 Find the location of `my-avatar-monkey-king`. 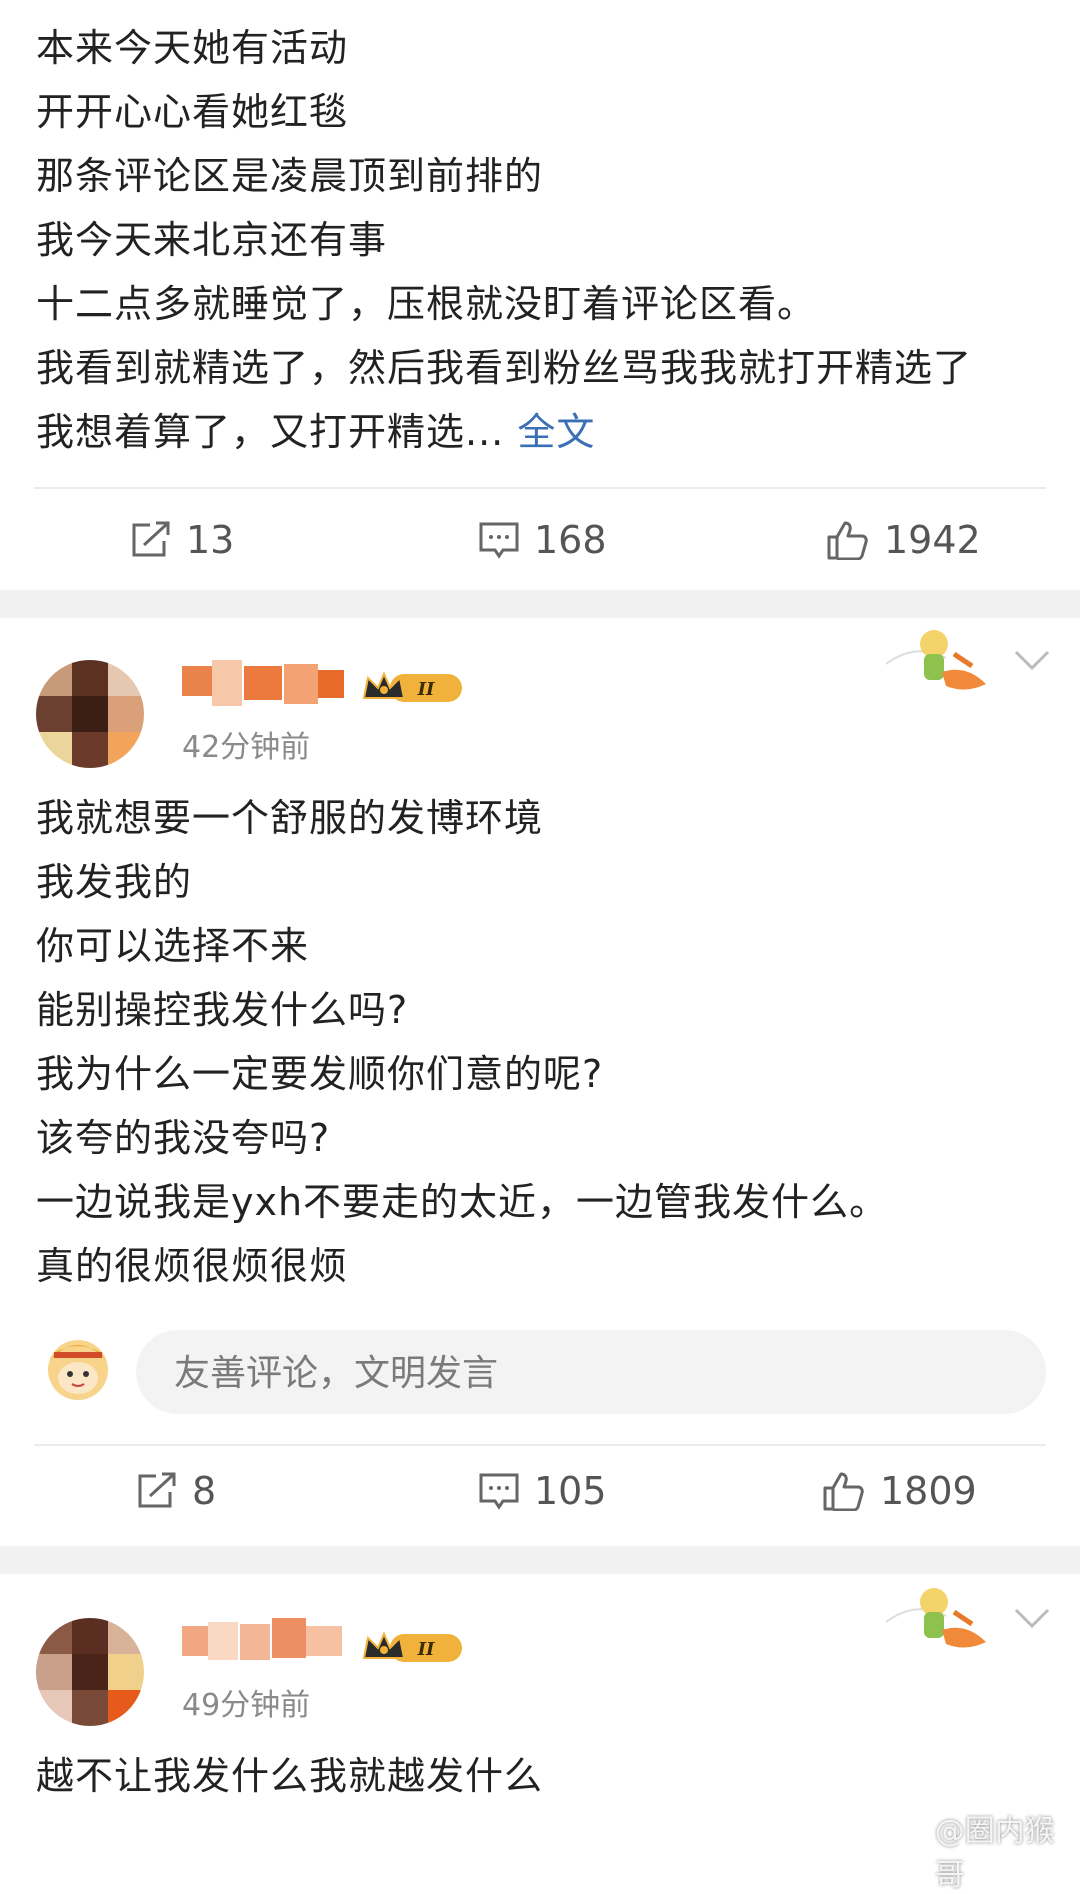

my-avatar-monkey-king is located at coordinates (78, 1368).